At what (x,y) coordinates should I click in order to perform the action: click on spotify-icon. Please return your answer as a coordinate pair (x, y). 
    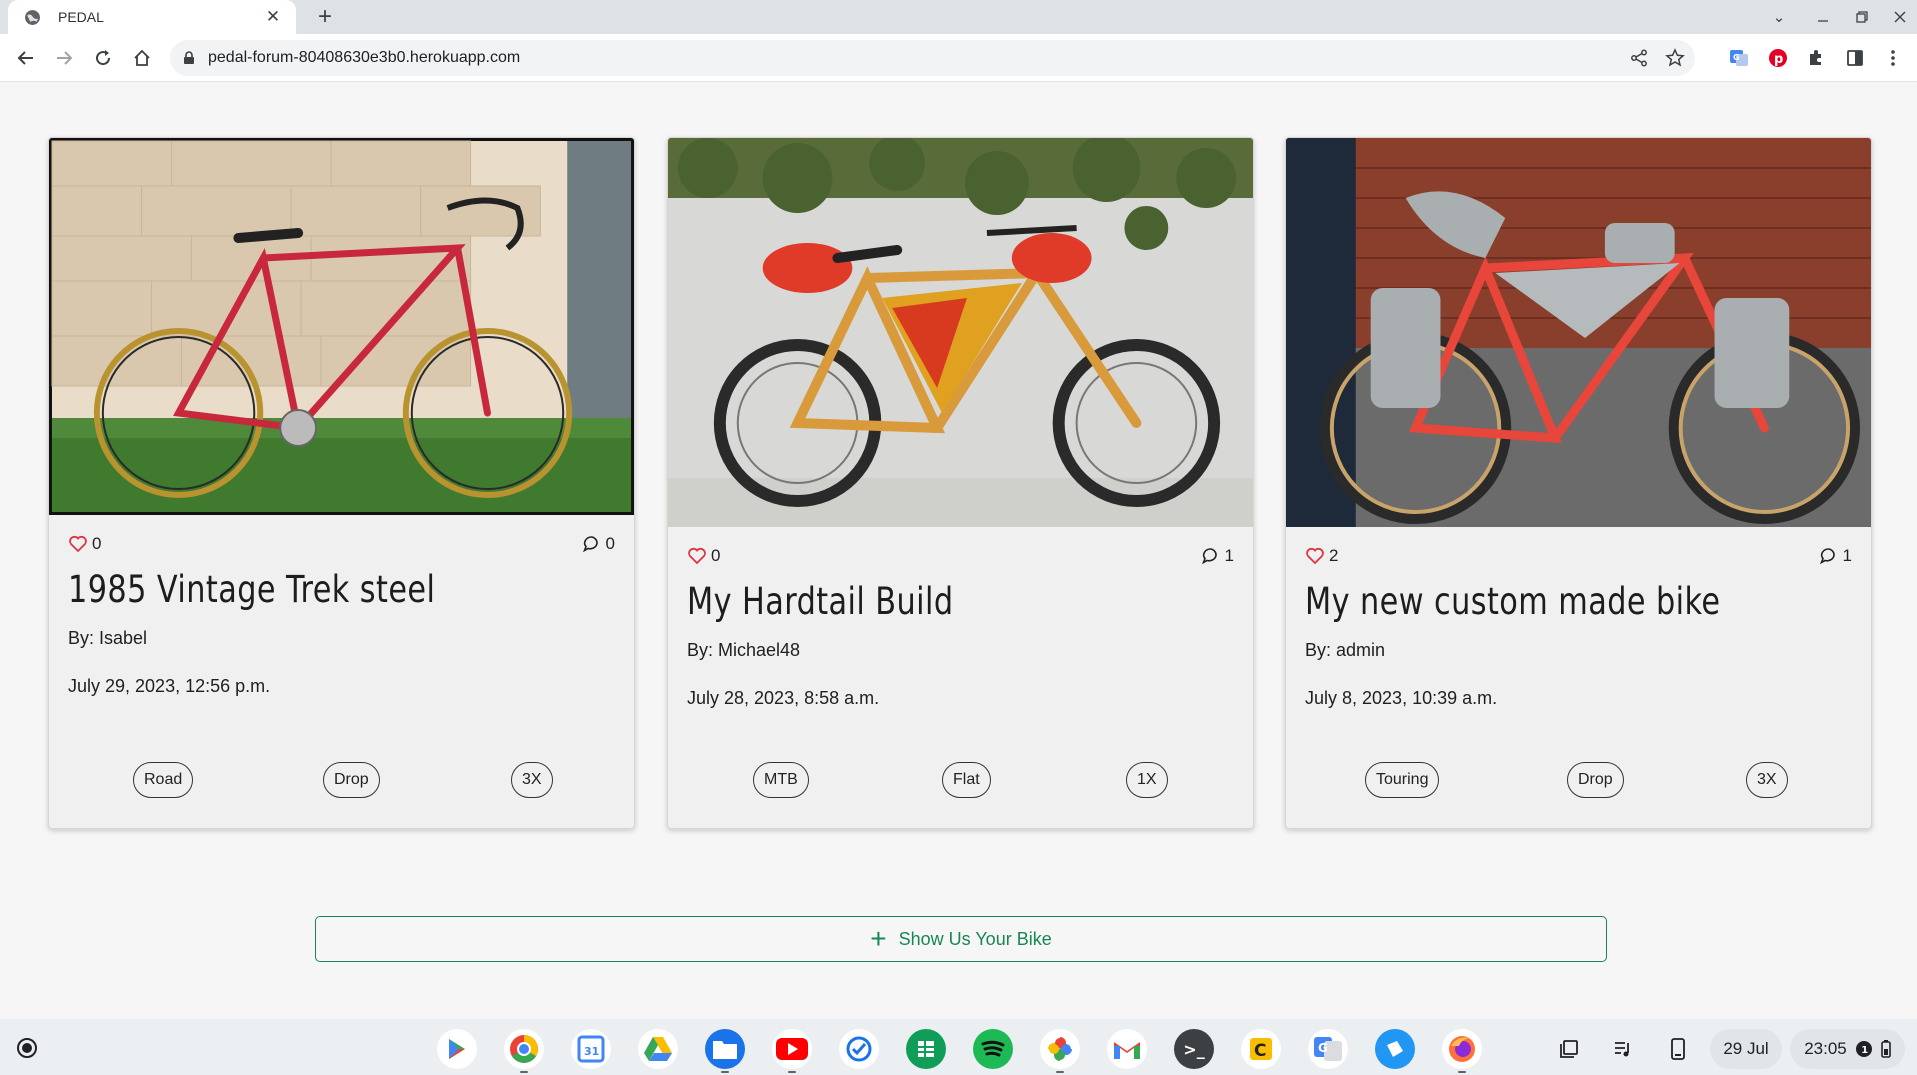
    Looking at the image, I should click on (993, 1049).